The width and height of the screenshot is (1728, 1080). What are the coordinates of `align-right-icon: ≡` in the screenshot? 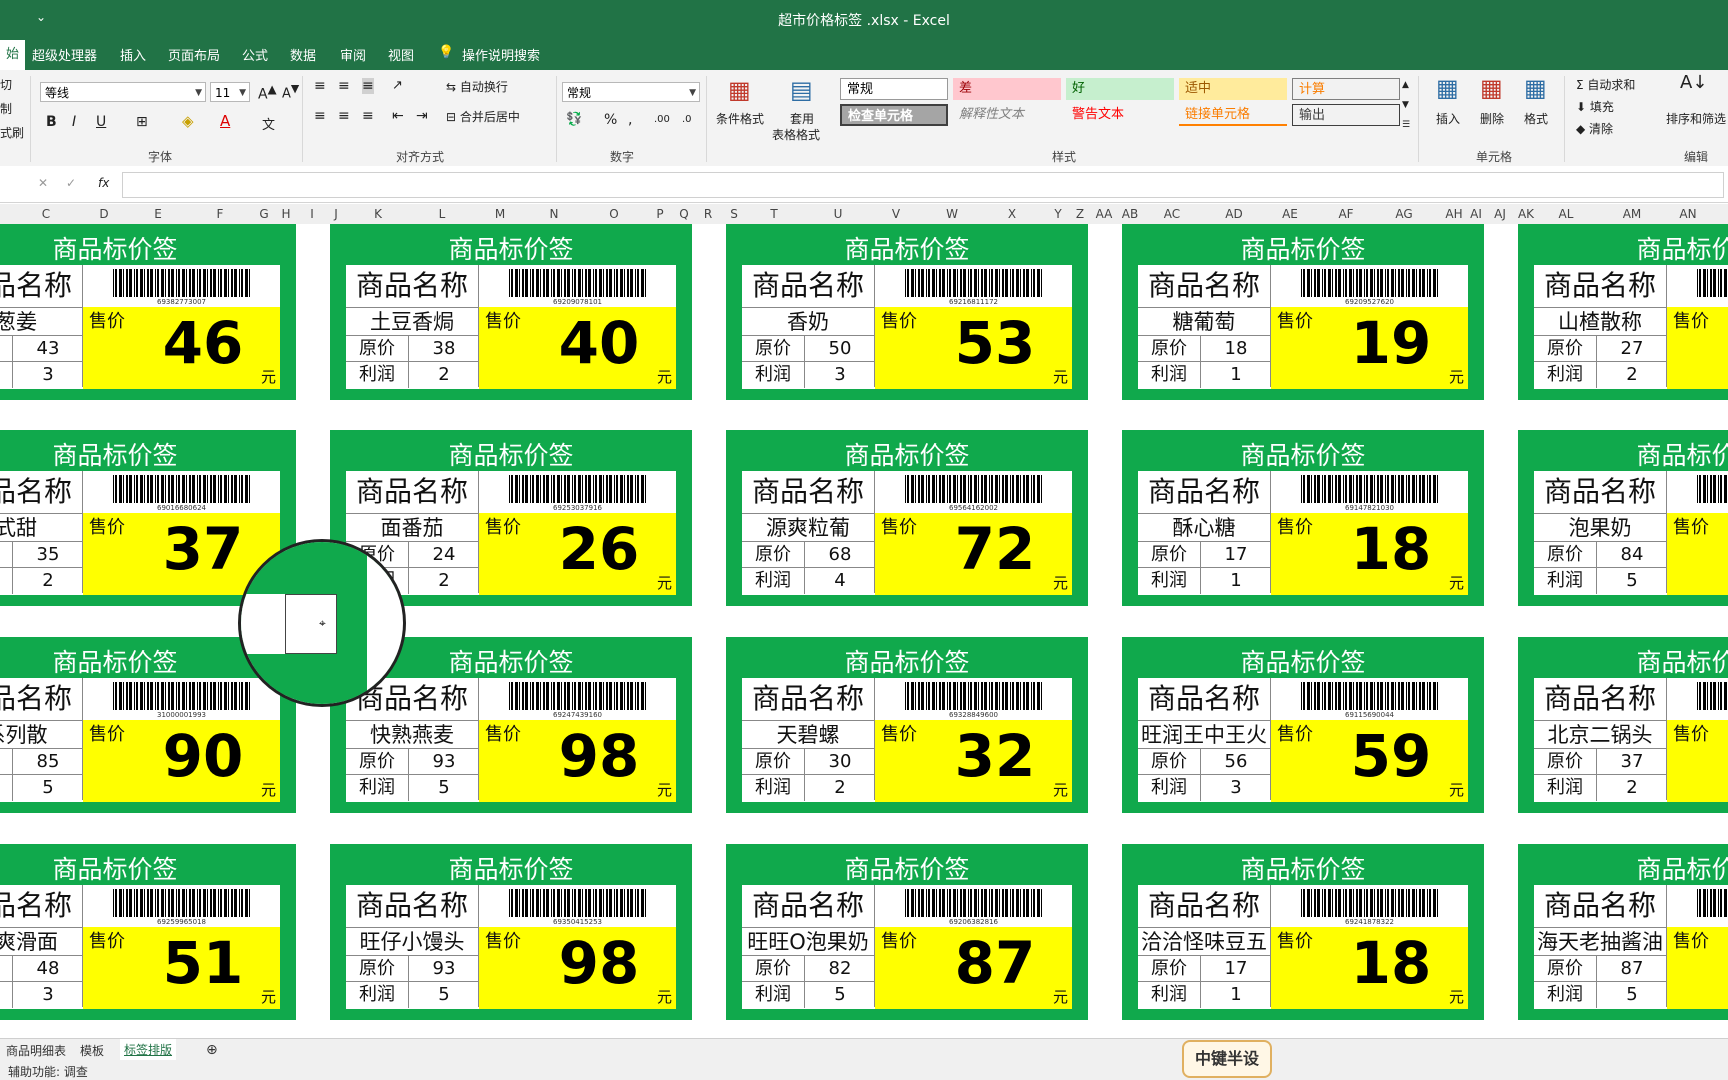 It's located at (368, 116).